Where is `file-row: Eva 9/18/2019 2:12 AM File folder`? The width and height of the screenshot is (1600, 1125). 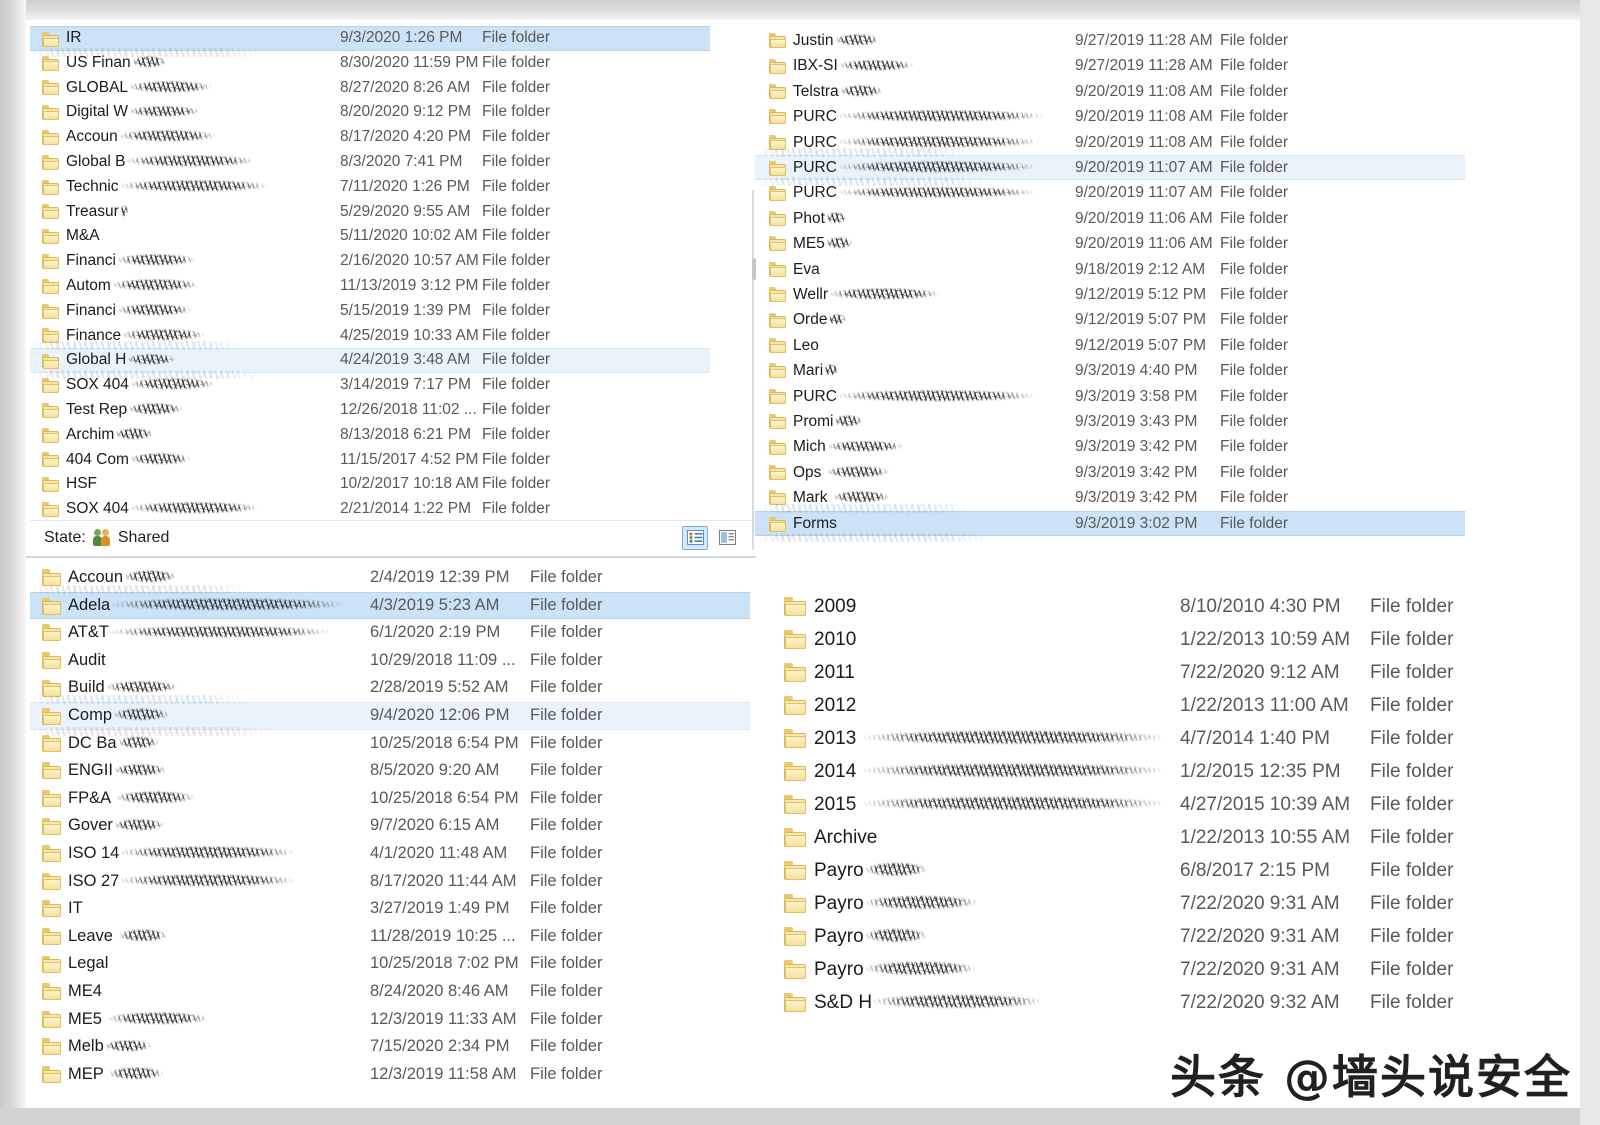 file-row: Eva 9/18/2019 2:12 AM File folder is located at coordinates (1110, 269).